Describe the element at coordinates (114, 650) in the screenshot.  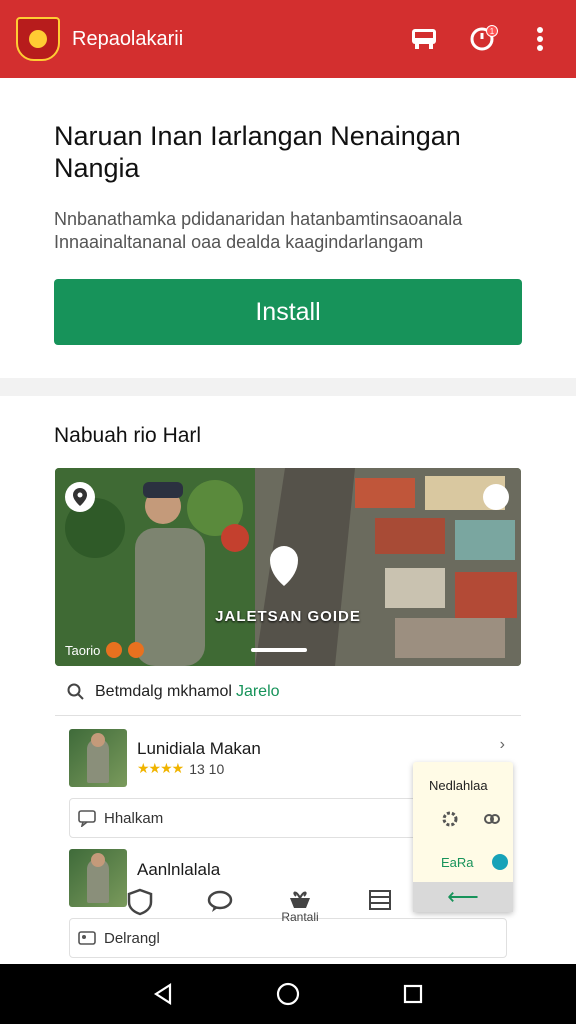
I see `fire-icon` at that location.